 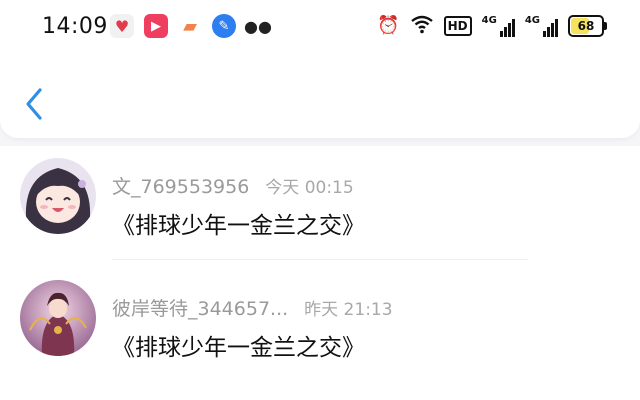 I want to click on comment-meta: 文_769553956 今天 00:15, so click(x=233, y=185).